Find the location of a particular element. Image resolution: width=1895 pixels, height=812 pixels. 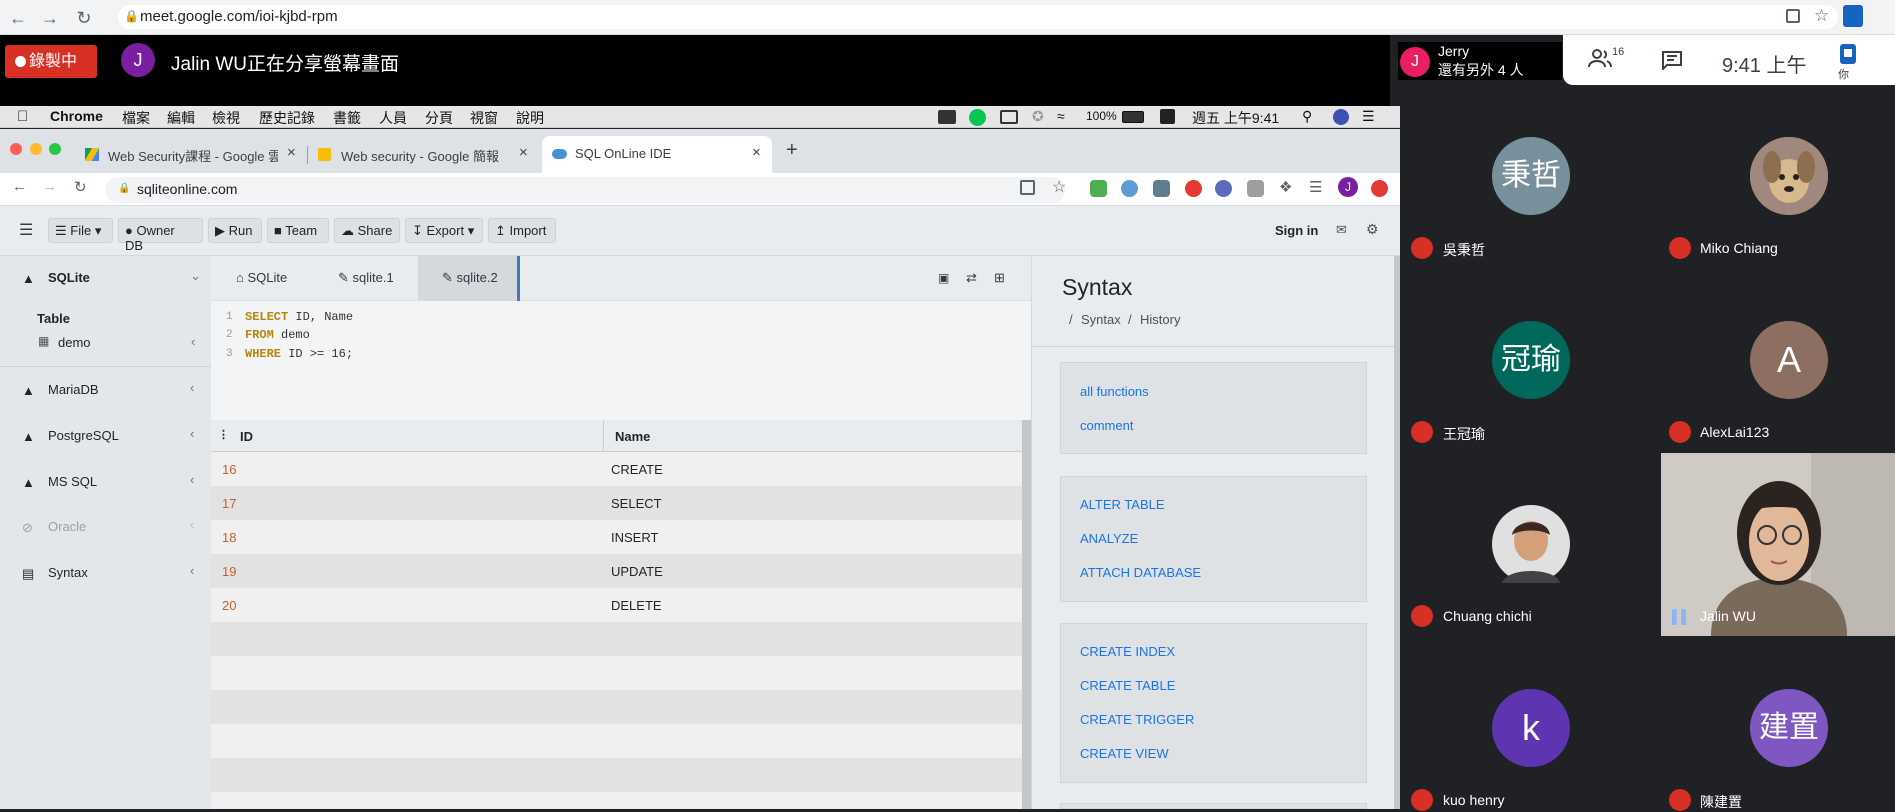

forward-icon: → is located at coordinates (50, 18).